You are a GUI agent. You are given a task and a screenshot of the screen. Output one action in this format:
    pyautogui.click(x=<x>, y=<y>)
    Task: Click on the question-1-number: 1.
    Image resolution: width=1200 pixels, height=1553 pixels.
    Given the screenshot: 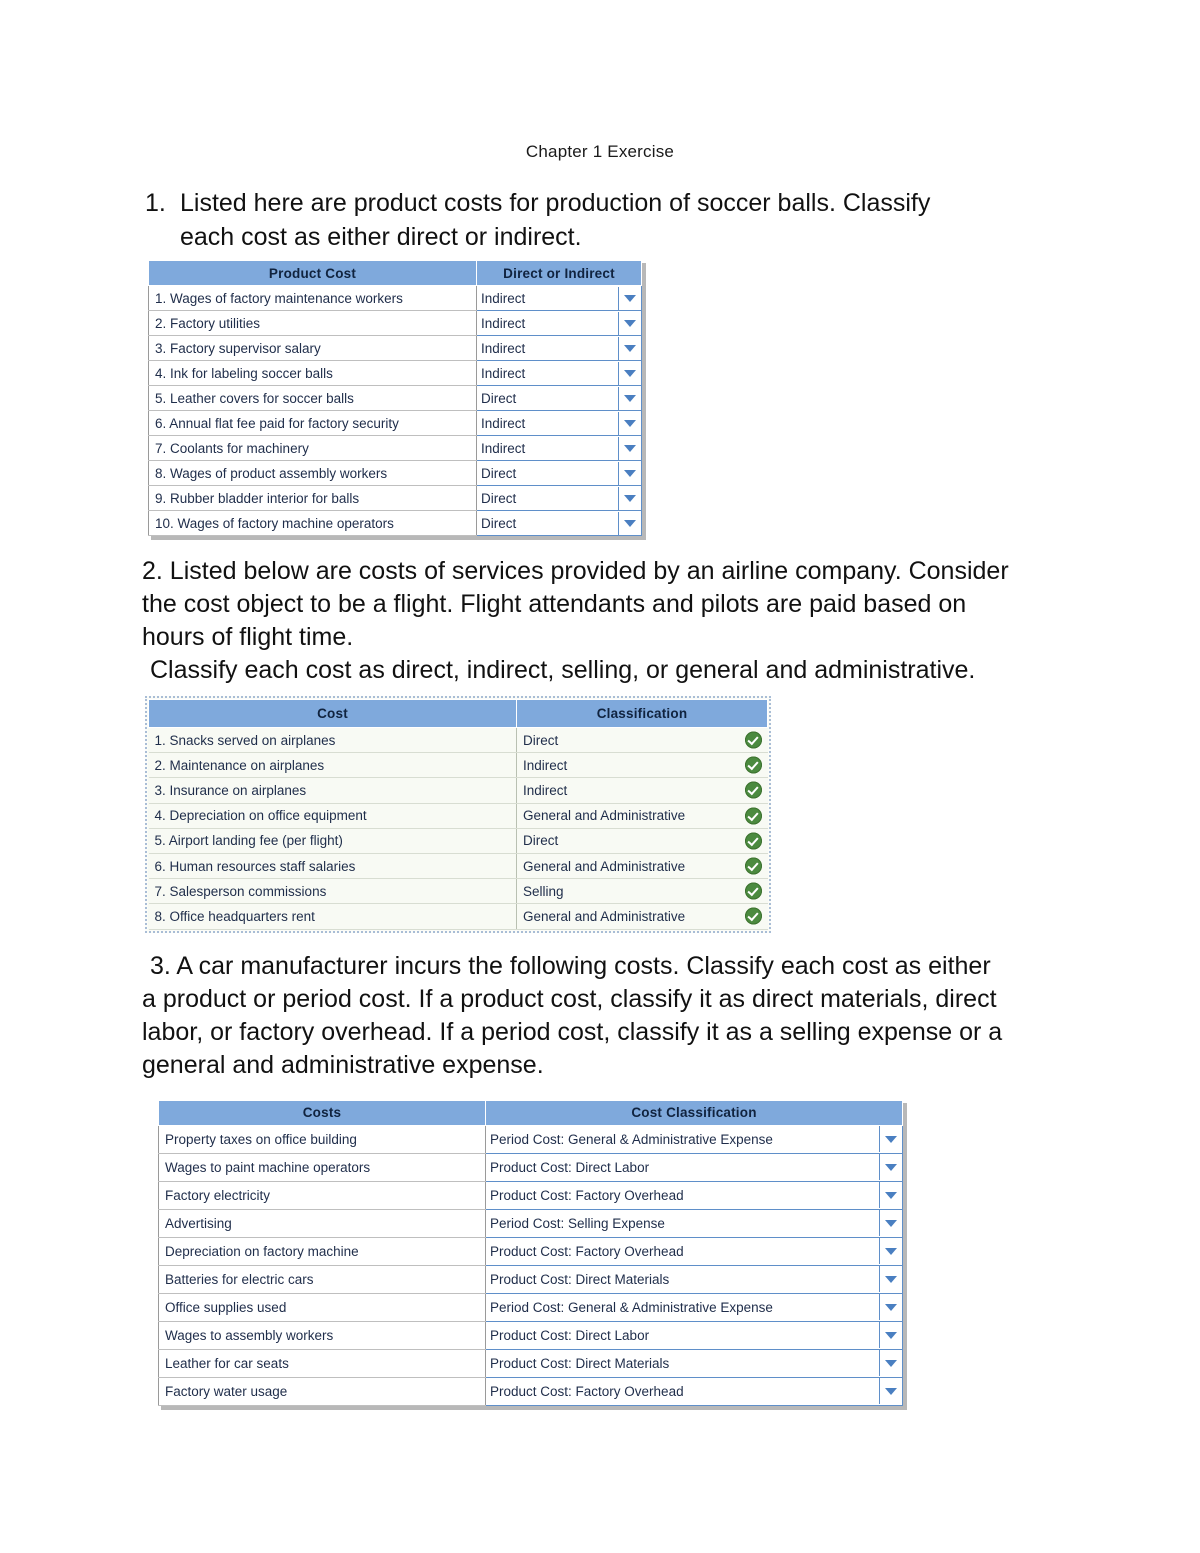 What is the action you would take?
    pyautogui.click(x=155, y=203)
    